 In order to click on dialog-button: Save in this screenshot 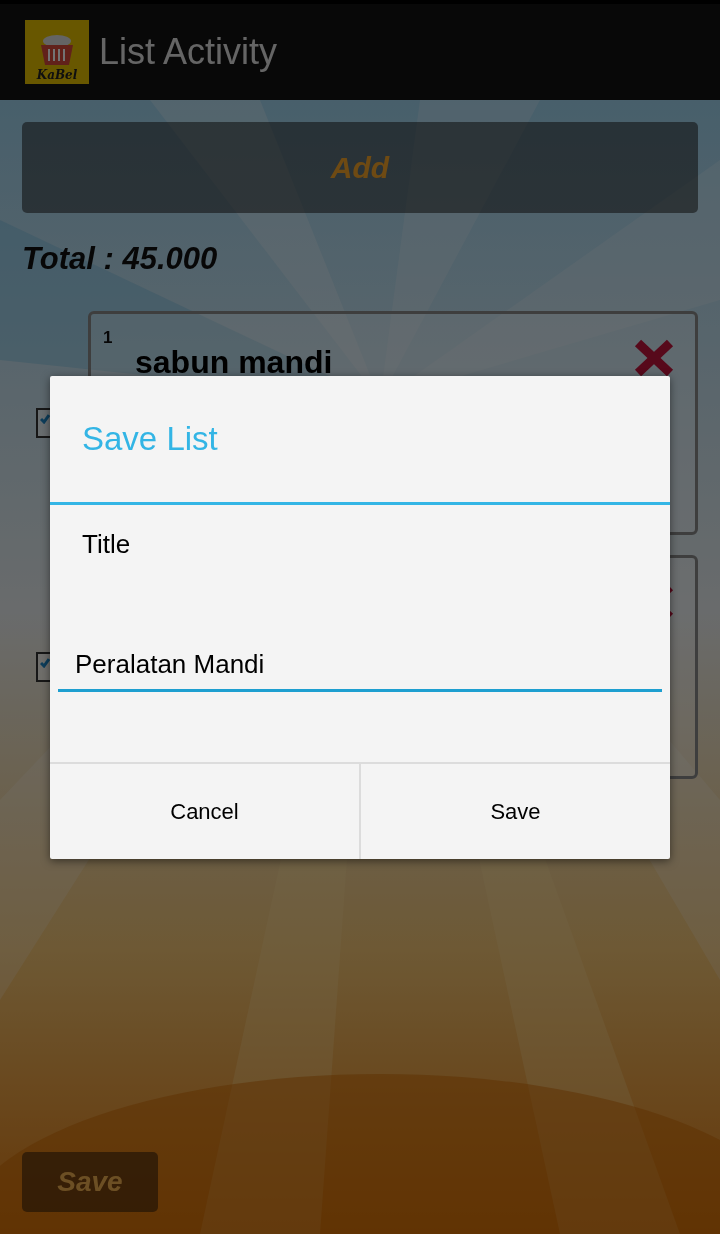, I will do `click(514, 811)`.